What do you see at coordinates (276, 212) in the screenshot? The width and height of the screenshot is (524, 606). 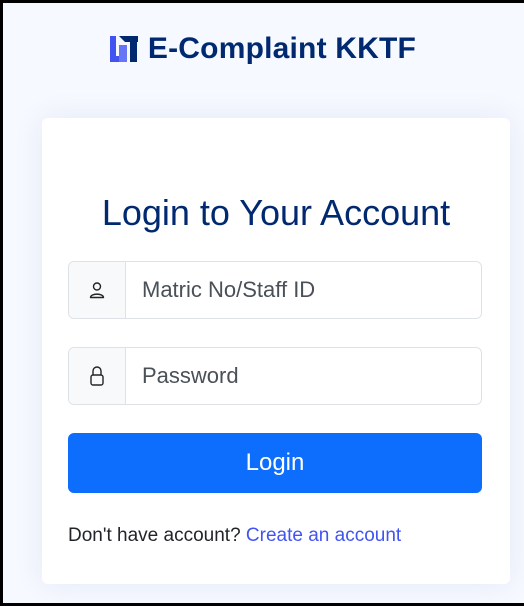 I see `page-title: Login to Your Account` at bounding box center [276, 212].